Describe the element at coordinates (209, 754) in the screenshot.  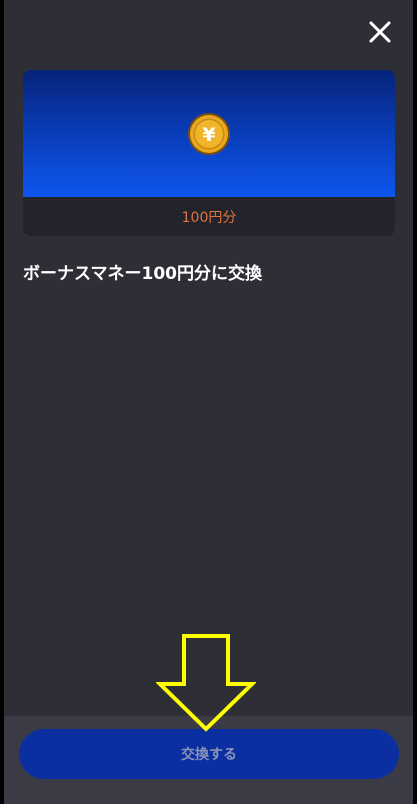
I see `exchange-button: 交換する` at that location.